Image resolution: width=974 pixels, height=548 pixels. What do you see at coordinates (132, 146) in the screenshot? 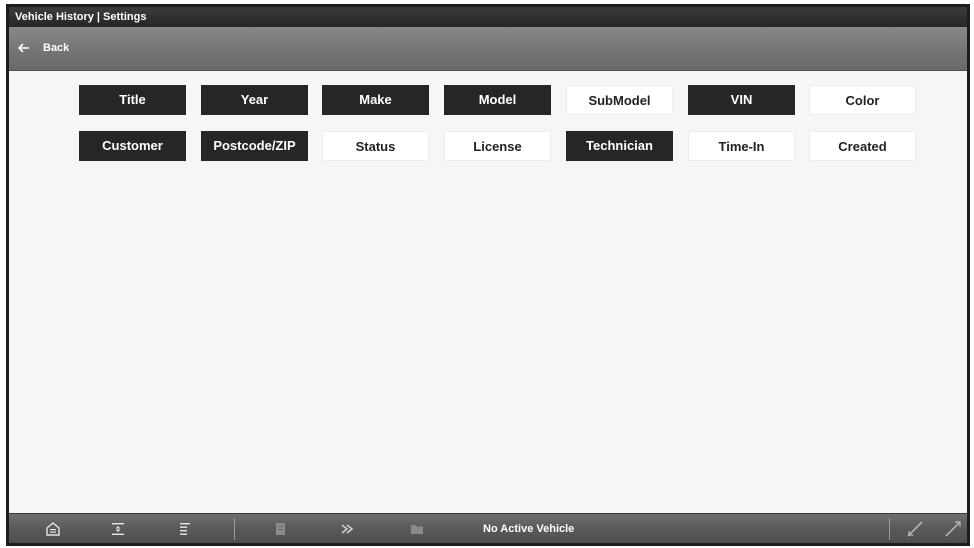
I see `field-toggle-customer: Customer` at bounding box center [132, 146].